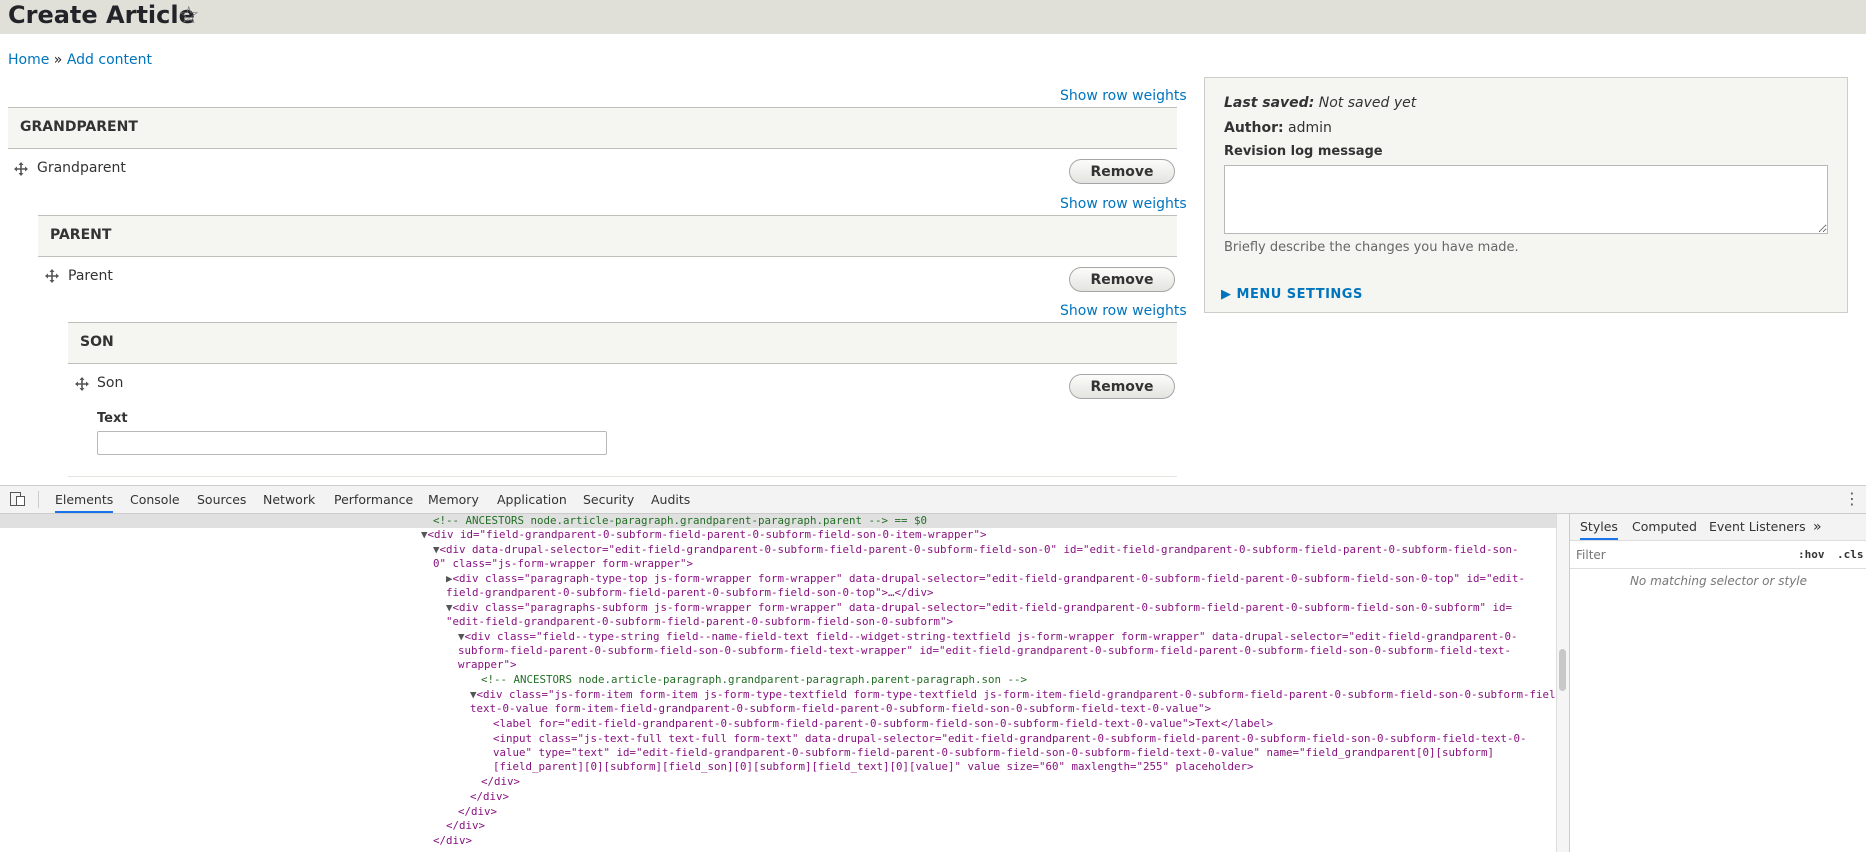  I want to click on more-options-icon: ⋮, so click(1852, 499).